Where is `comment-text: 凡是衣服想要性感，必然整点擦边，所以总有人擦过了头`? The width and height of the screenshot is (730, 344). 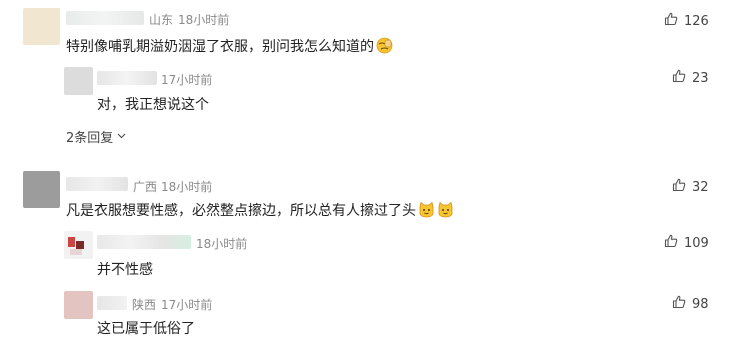 comment-text: 凡是衣服想要性感，必然整点擦边，所以总有人擦过了头 is located at coordinates (260, 211).